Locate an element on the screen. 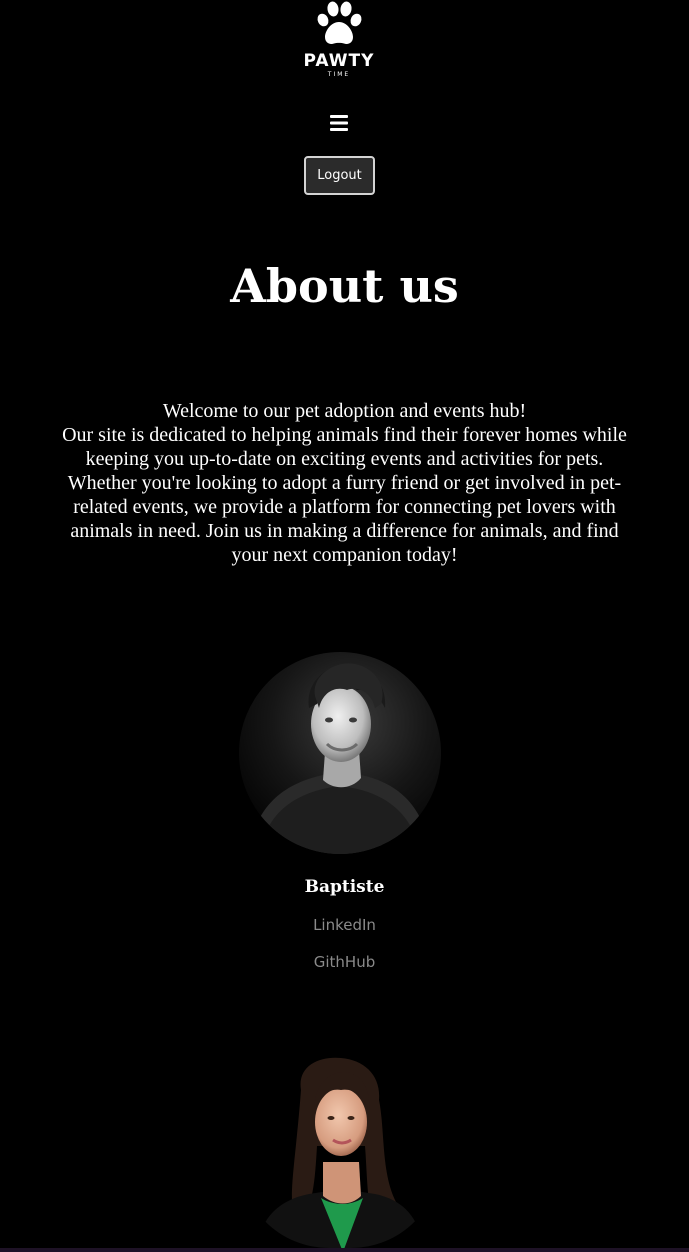  team-member-name: Baptiste is located at coordinates (344, 887).